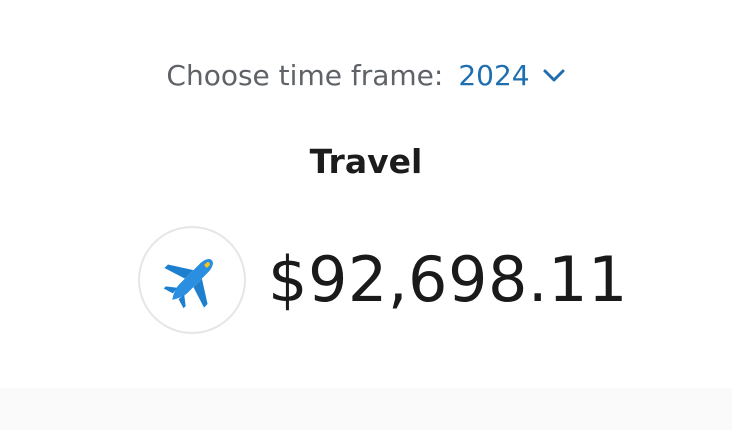 This screenshot has width=732, height=430. I want to click on timeframe-label: Choose time frame:, so click(305, 75).